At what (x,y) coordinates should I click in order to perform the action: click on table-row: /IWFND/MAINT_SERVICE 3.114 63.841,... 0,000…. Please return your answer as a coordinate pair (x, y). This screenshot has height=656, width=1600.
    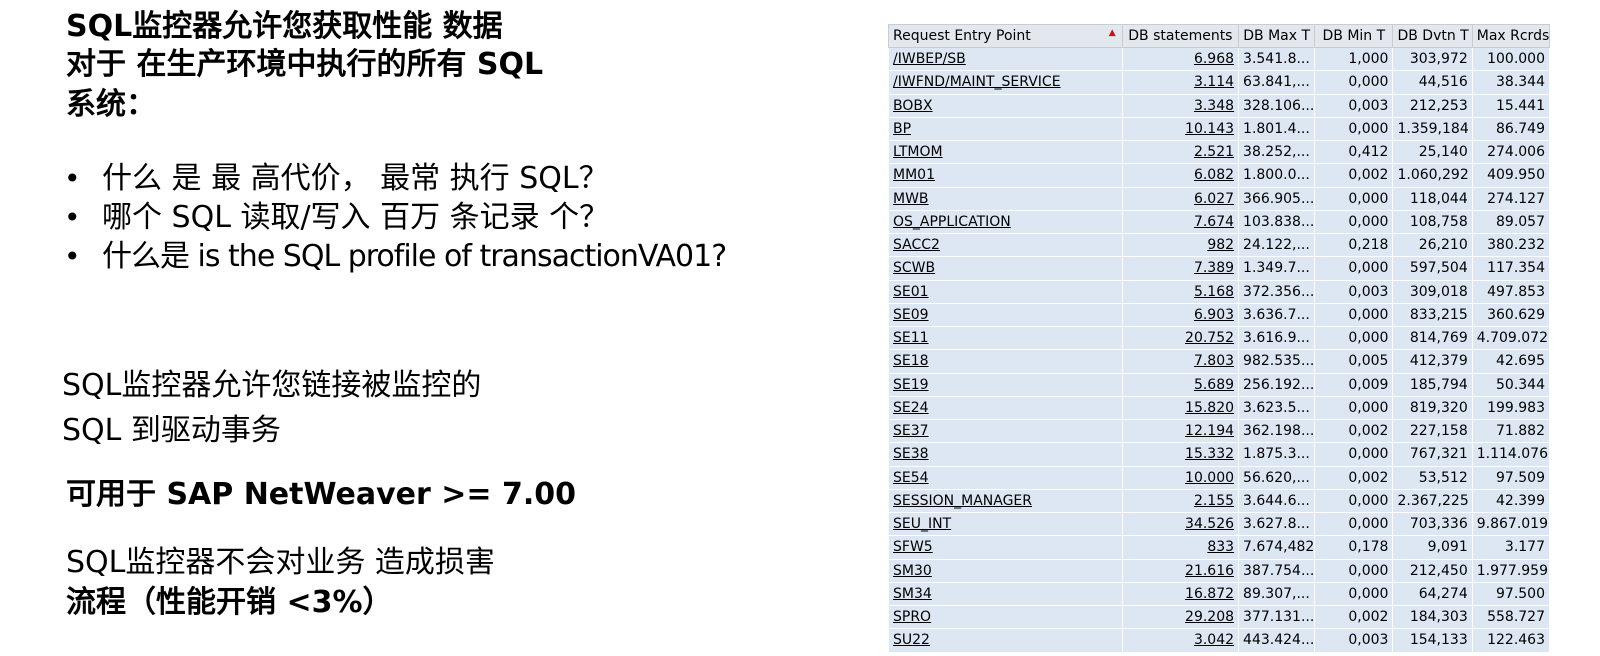
    Looking at the image, I should click on (1219, 82).